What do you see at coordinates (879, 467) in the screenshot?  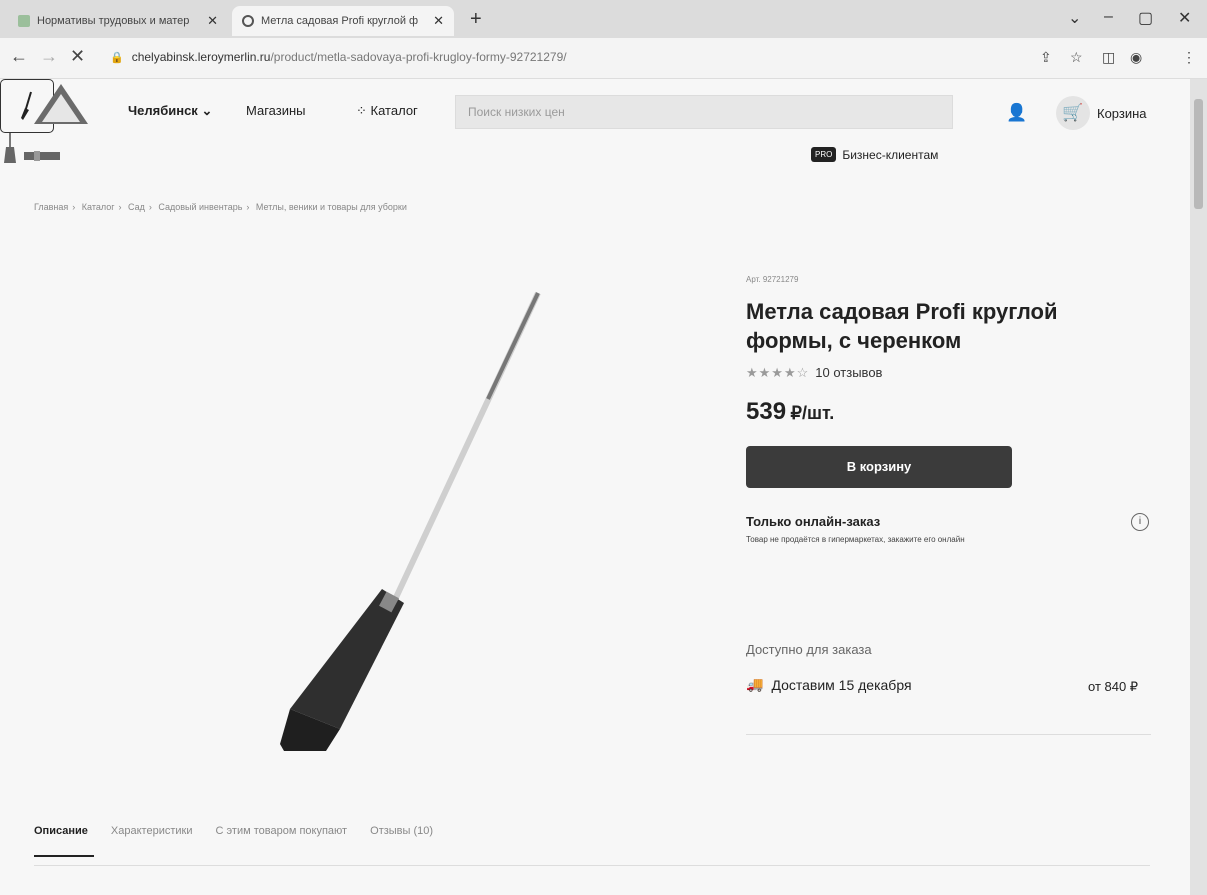 I see `add-to-cart-button: В корзину` at bounding box center [879, 467].